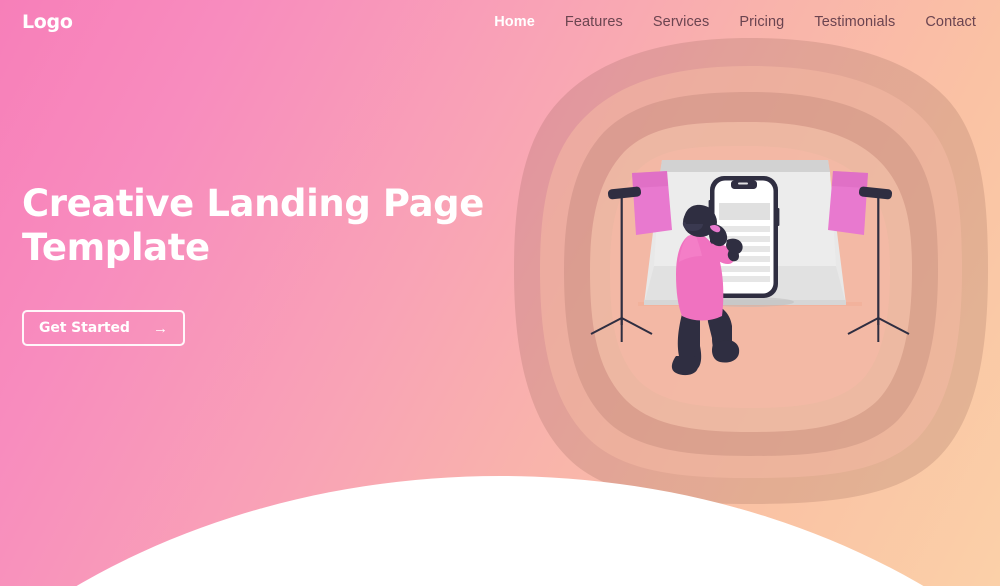  I want to click on hero-title: Creative Landing Page Template, so click(257, 226).